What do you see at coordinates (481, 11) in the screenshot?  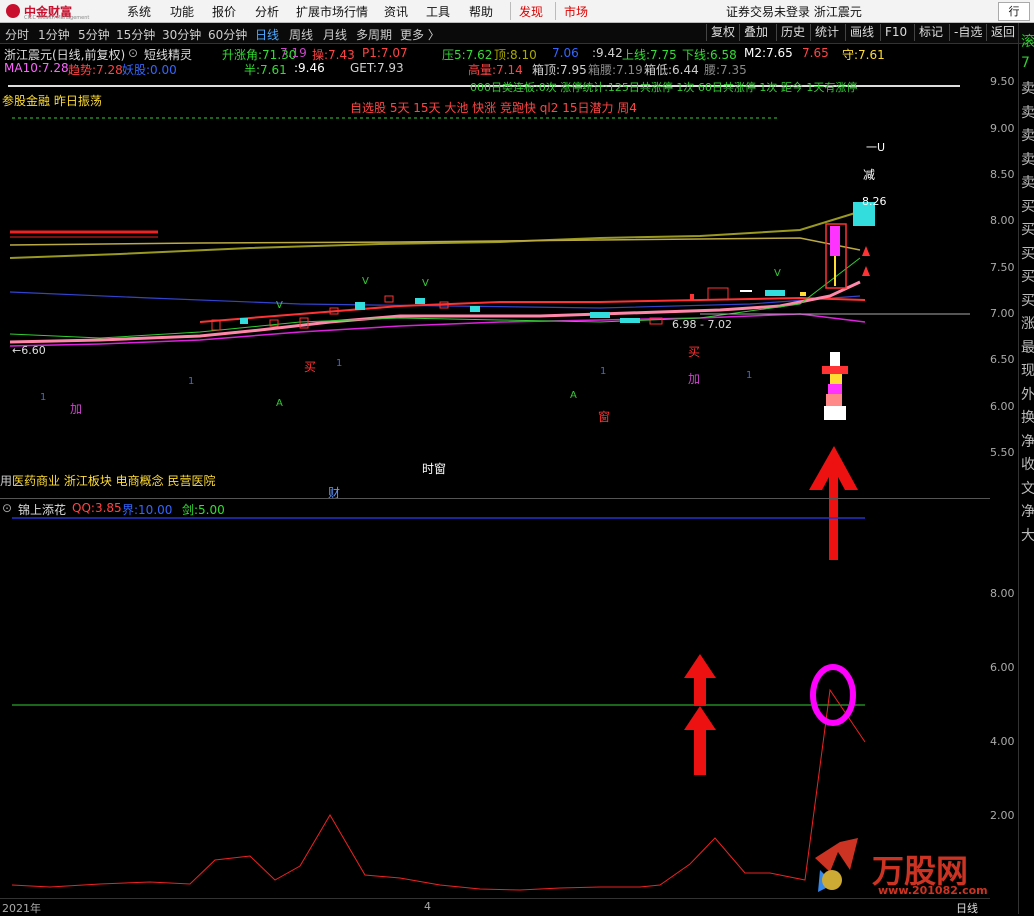 I see `menu-help: 帮助` at bounding box center [481, 11].